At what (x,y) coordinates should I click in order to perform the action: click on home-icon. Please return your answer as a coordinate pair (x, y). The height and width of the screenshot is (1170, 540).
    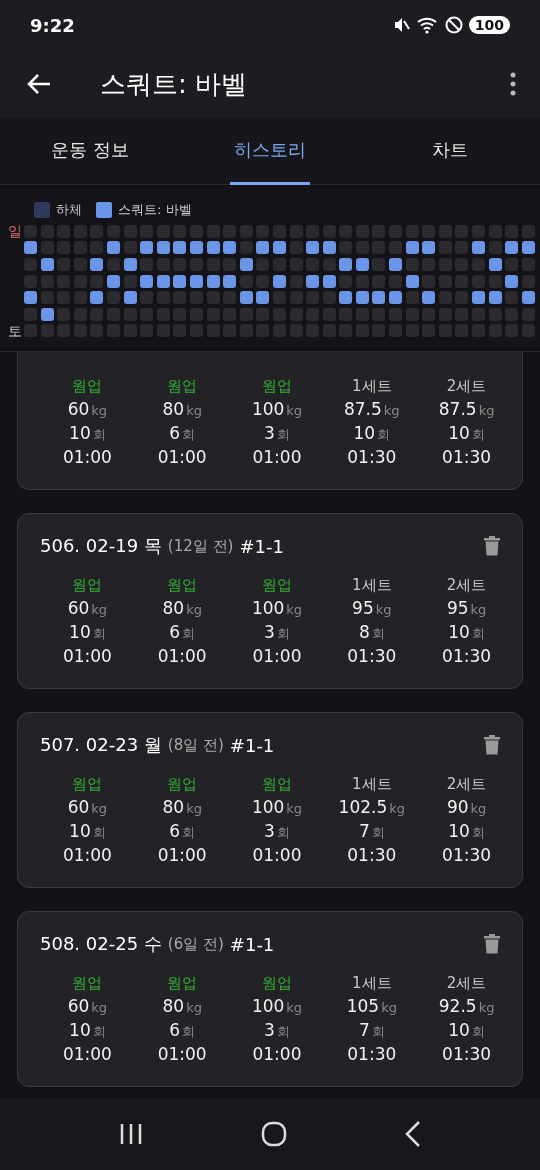
    Looking at the image, I should click on (274, 1134).